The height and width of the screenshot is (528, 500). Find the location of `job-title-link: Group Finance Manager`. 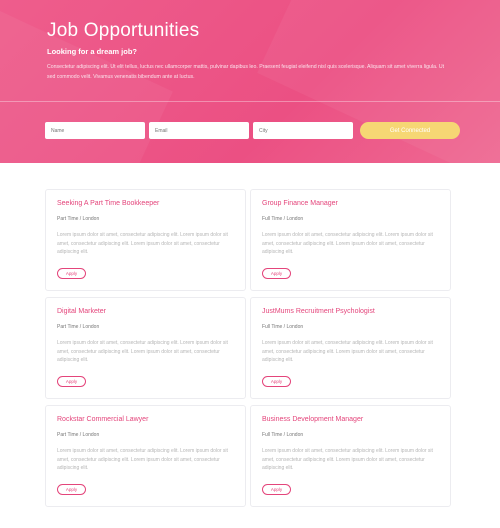

job-title-link: Group Finance Manager is located at coordinates (350, 203).